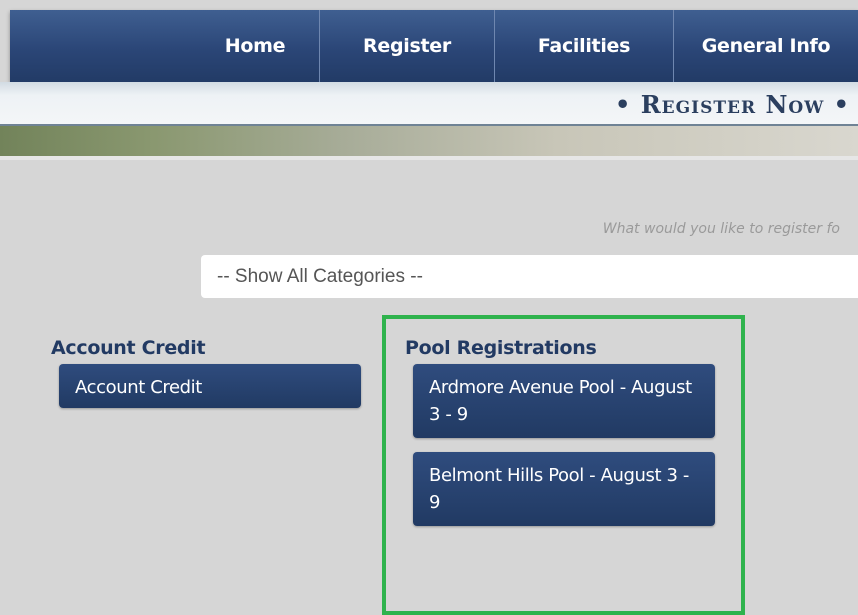  What do you see at coordinates (429, 158) in the screenshot?
I see `header-photo-edge` at bounding box center [429, 158].